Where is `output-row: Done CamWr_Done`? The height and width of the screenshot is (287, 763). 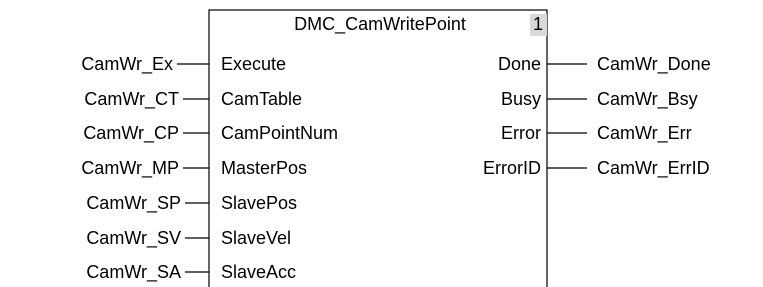 output-row: Done CamWr_Done is located at coordinates (604, 64).